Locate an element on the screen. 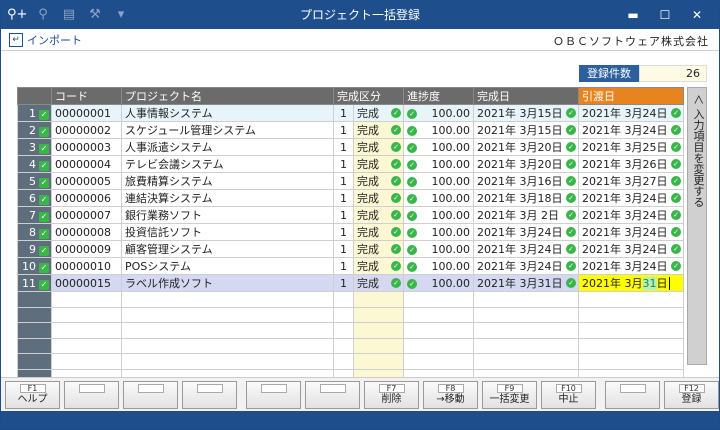  code-cell: 00000005 is located at coordinates (86, 181).